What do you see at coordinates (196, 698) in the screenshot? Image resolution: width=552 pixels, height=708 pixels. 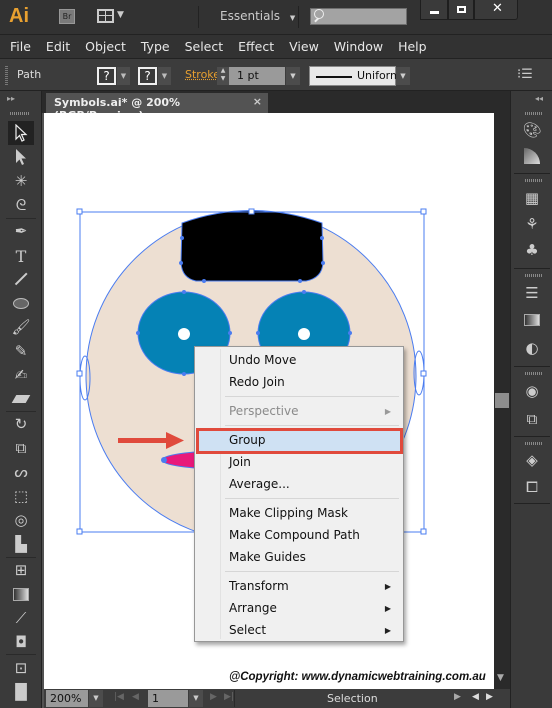 I see `artboard-dropdown: ▼` at bounding box center [196, 698].